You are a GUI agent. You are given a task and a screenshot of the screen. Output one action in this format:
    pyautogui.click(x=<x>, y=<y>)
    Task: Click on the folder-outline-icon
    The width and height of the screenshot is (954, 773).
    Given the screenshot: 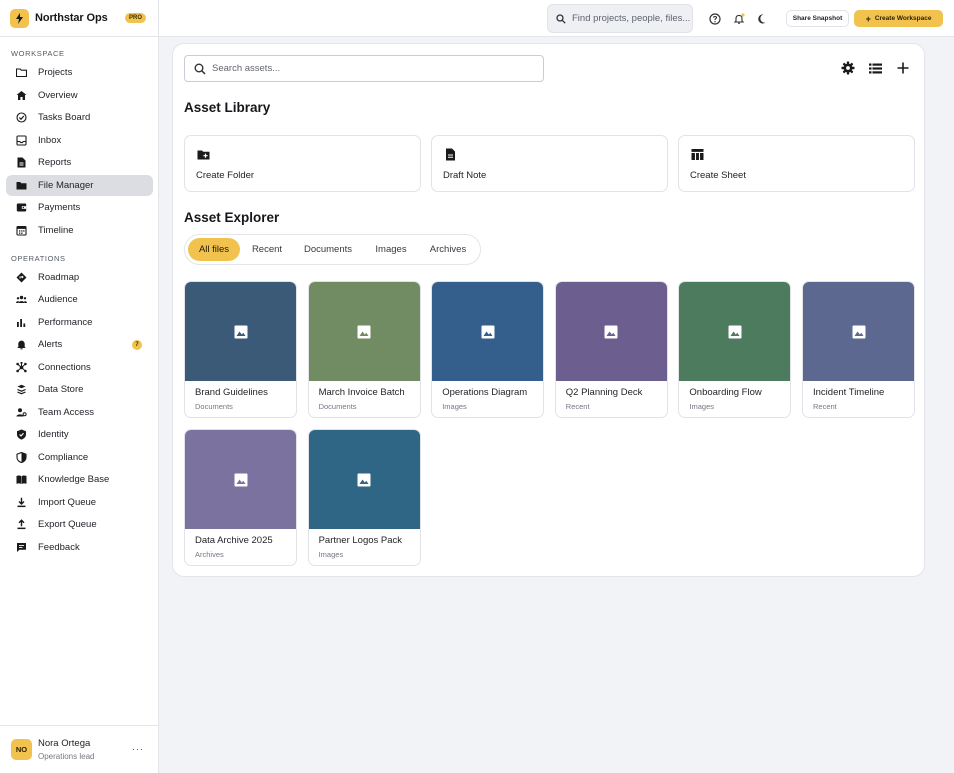 What is the action you would take?
    pyautogui.click(x=21, y=72)
    